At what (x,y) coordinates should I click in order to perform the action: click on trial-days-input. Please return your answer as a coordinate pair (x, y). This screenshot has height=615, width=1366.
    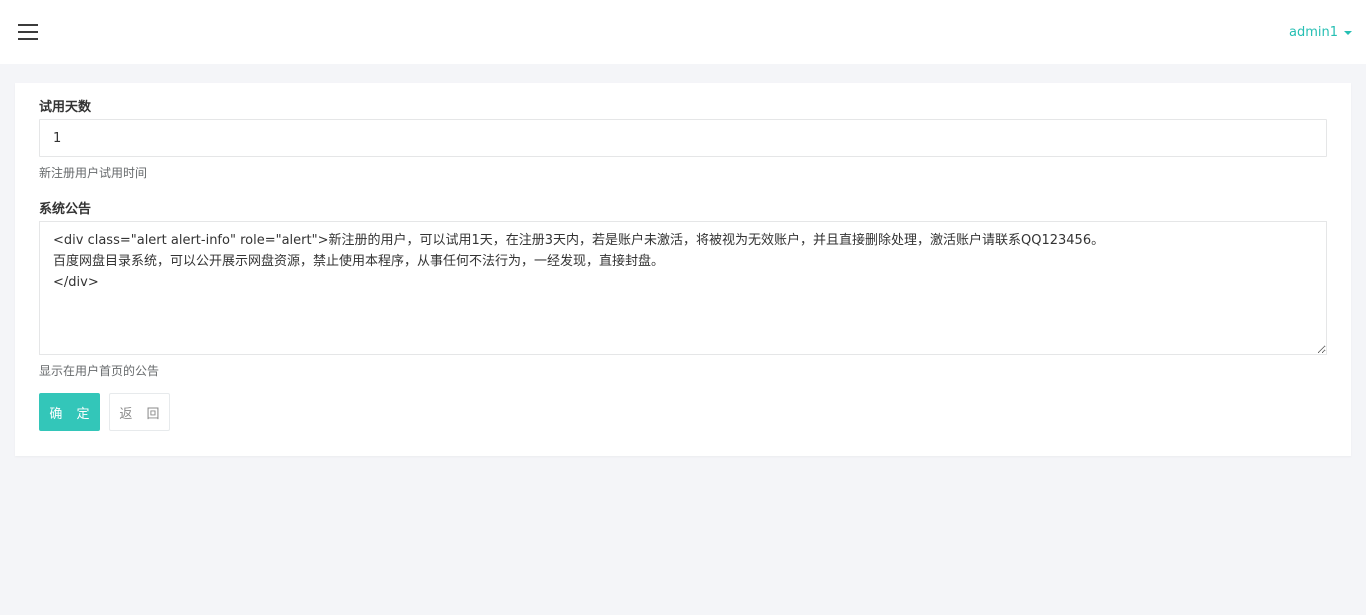
    Looking at the image, I should click on (683, 138).